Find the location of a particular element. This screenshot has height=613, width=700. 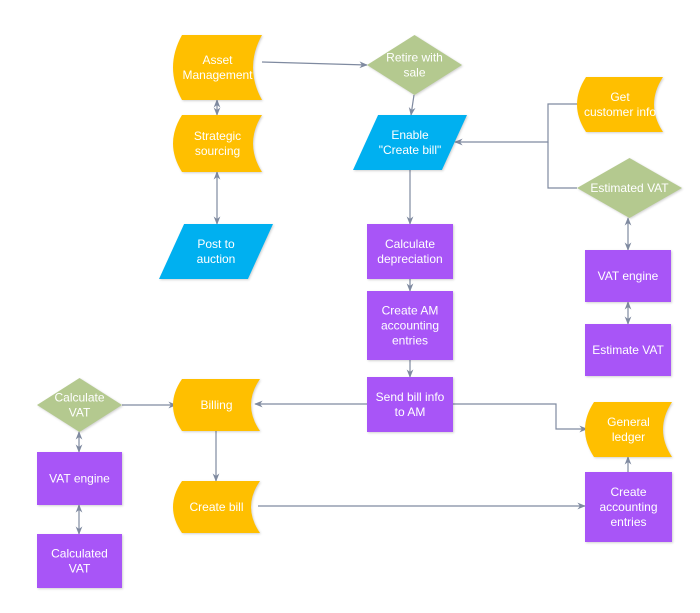

node-create-accounting-entries: Createaccountingentries is located at coordinates (628, 507).